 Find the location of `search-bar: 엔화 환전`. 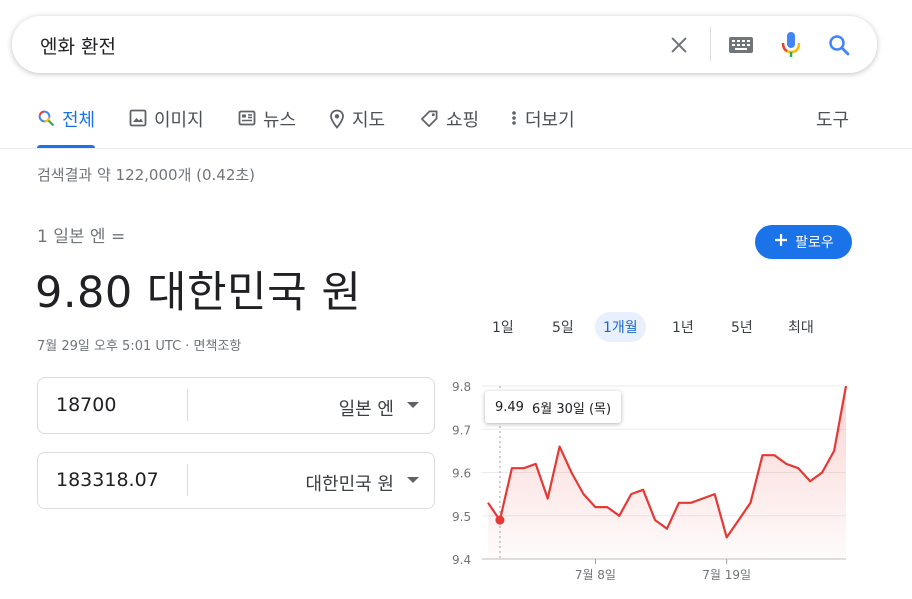

search-bar: 엔화 환전 is located at coordinates (444, 44).